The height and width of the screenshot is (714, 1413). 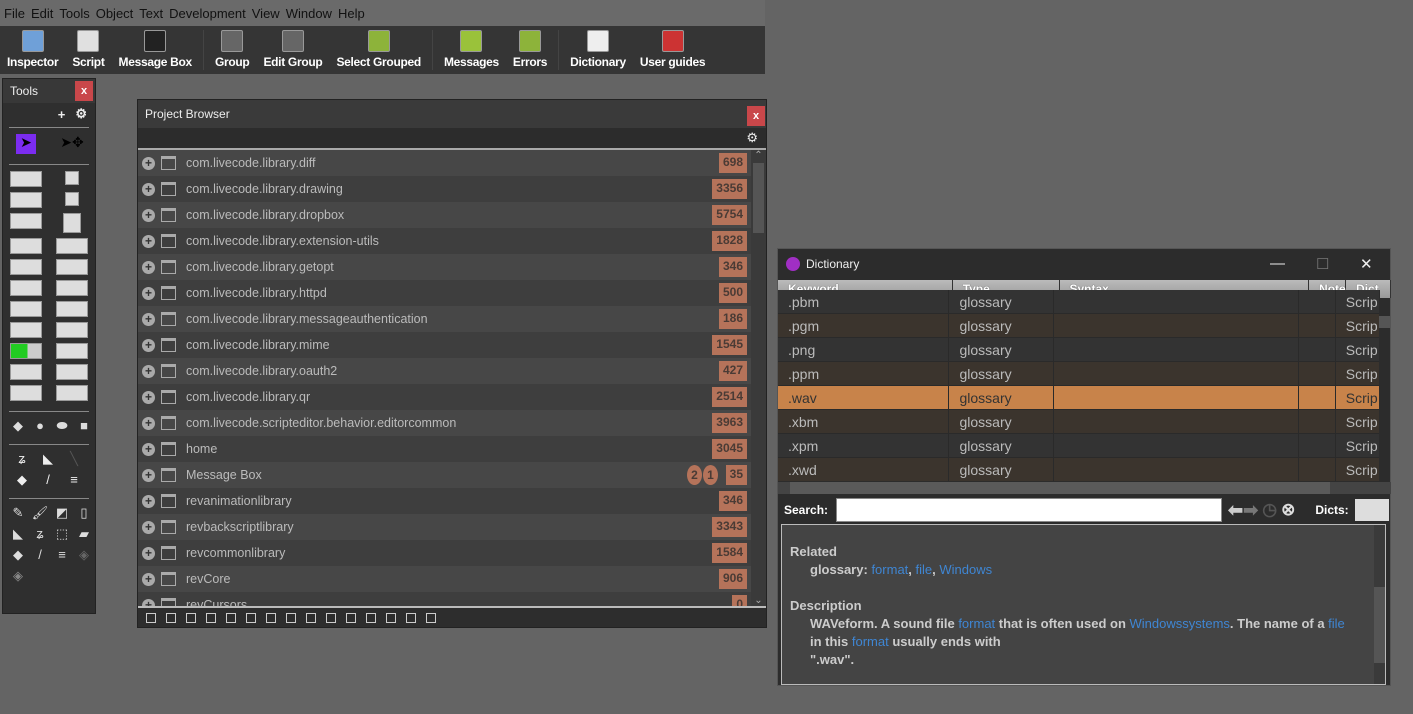 I want to click on menu-view: View, so click(x=266, y=13).